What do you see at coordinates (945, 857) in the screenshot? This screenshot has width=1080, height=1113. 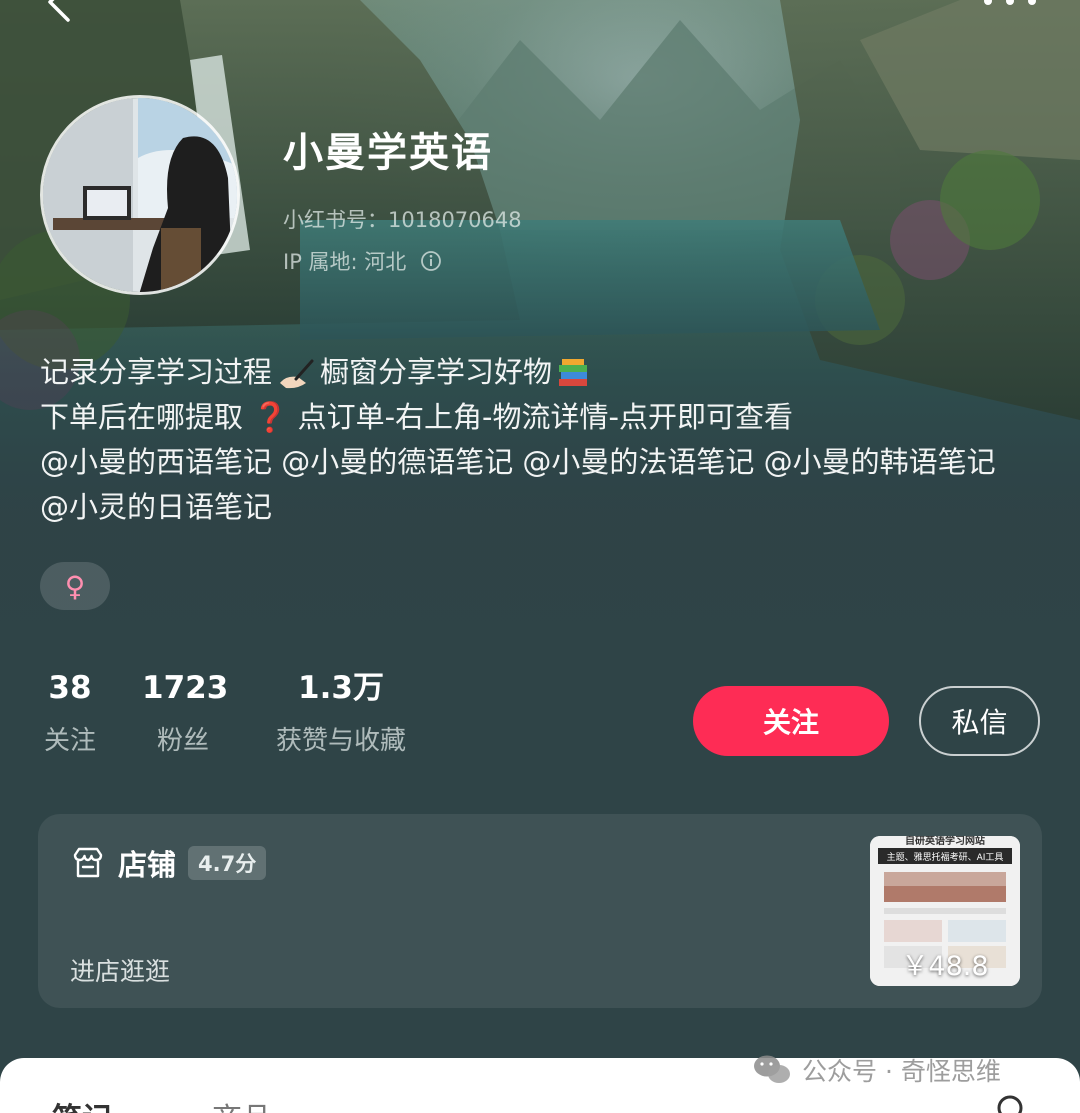 I see `product-subheader: 主题、雅思托福考研、AI工具` at bounding box center [945, 857].